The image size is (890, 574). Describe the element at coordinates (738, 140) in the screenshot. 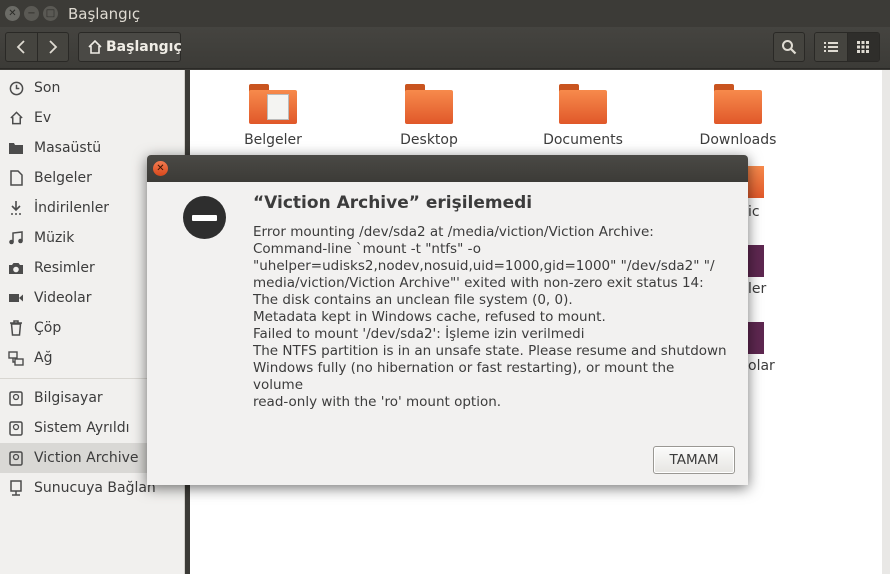

I see `folder-label: Downloads` at that location.